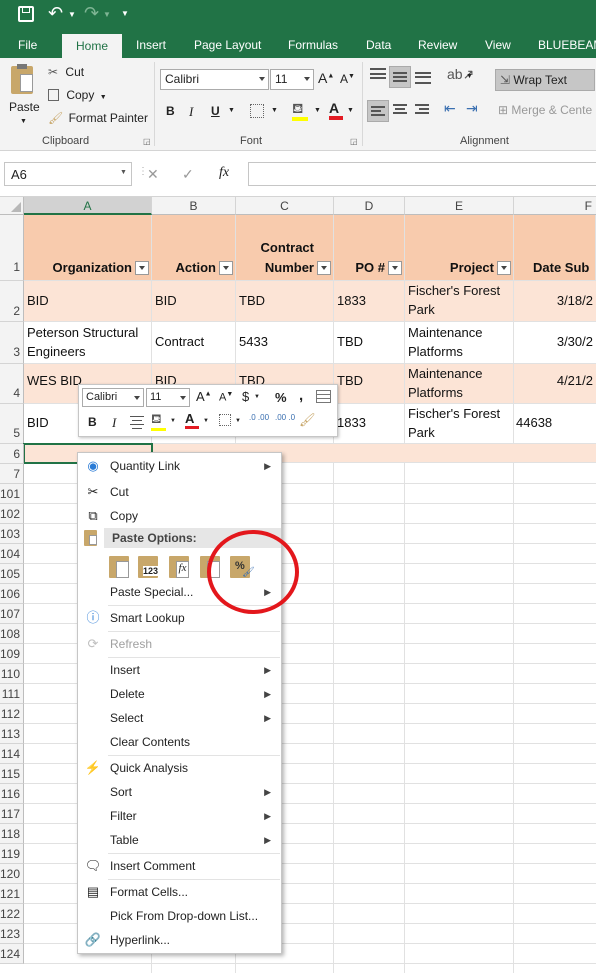 The width and height of the screenshot is (596, 973). Describe the element at coordinates (88, 206) in the screenshot. I see `column-header-a: A` at that location.